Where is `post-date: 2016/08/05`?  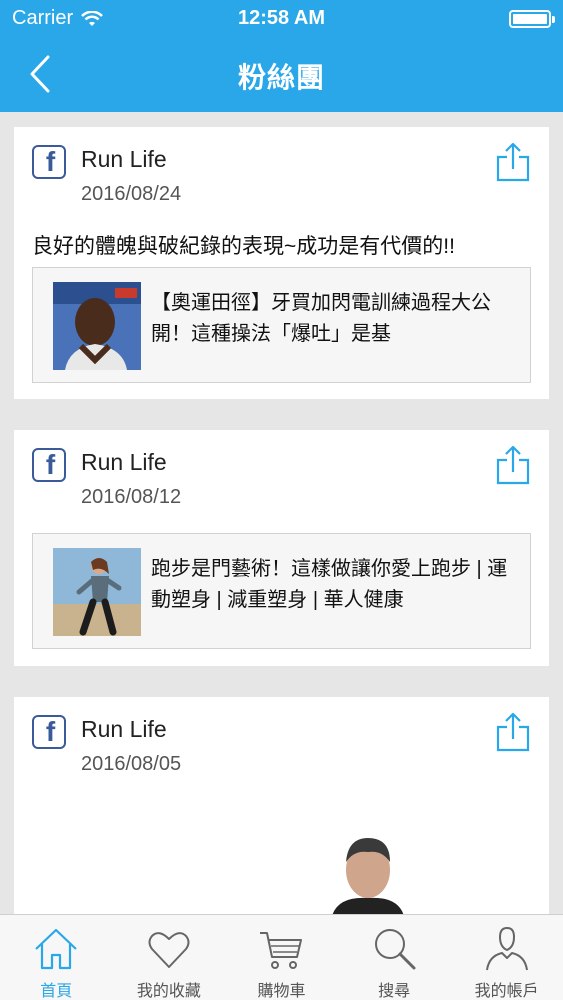 post-date: 2016/08/05 is located at coordinates (131, 764).